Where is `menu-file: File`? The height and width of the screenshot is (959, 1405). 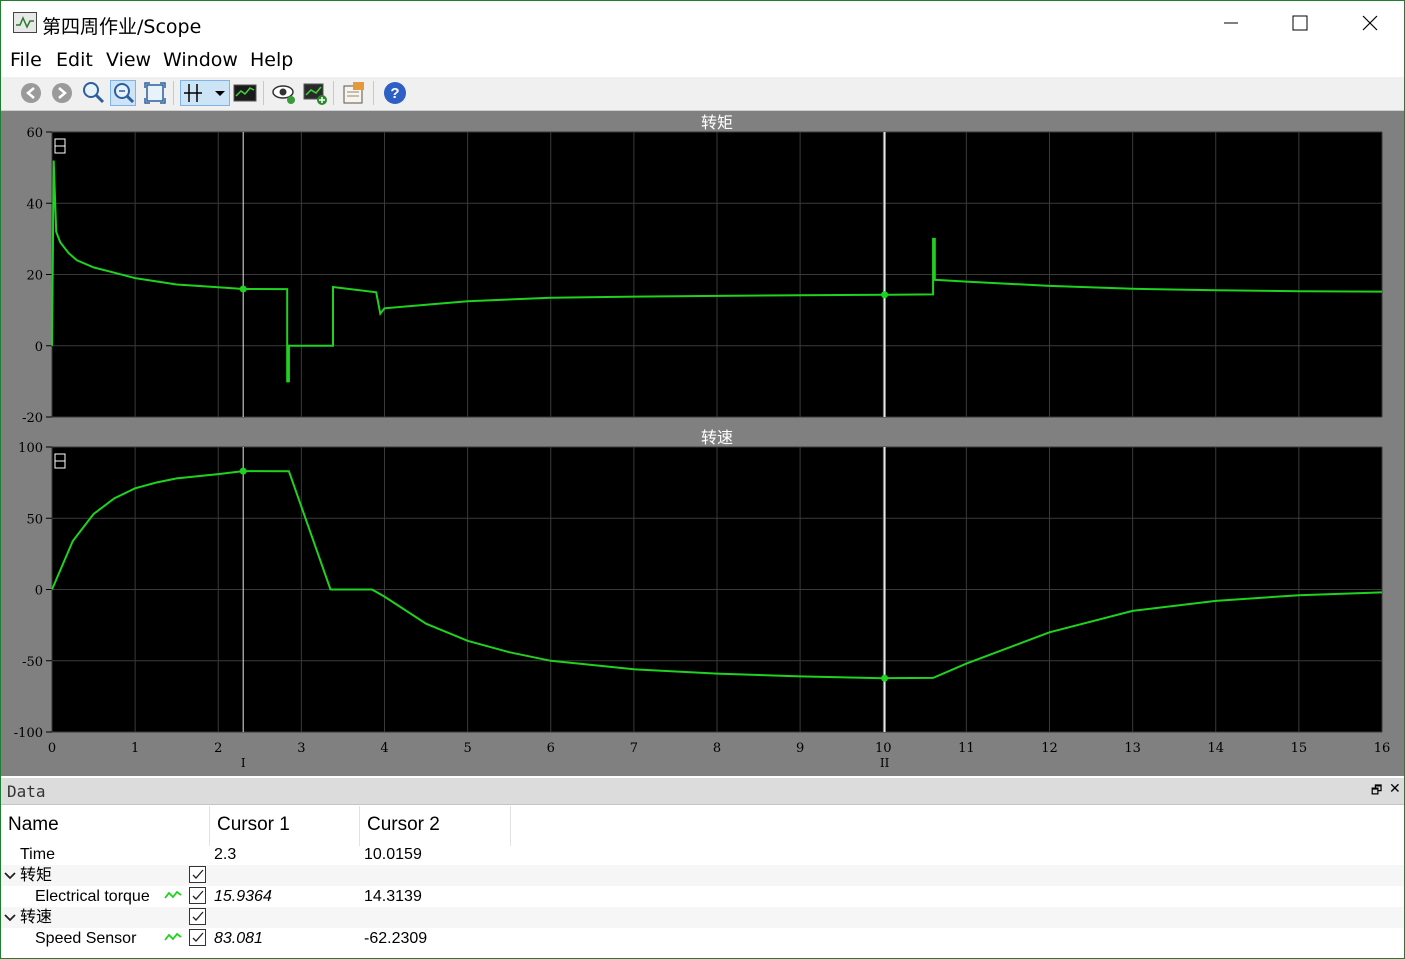 menu-file: File is located at coordinates (26, 60).